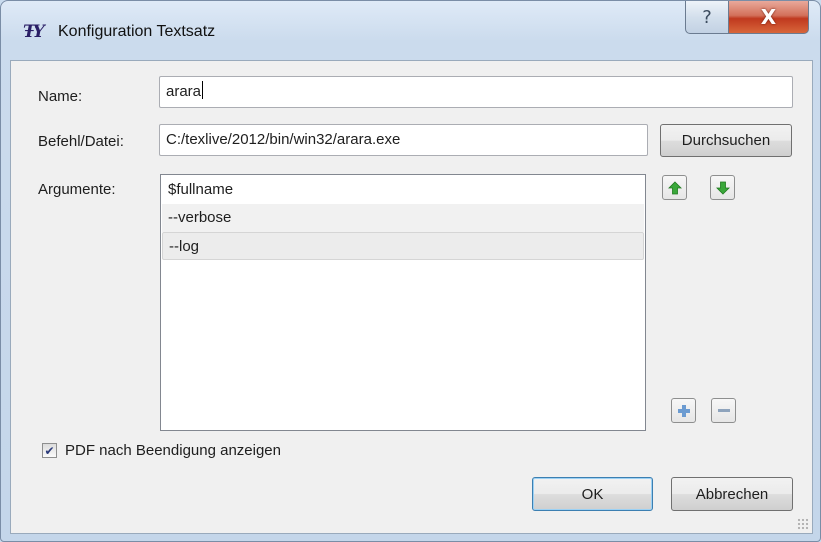  I want to click on checkmark-icon: ✔, so click(49, 450).